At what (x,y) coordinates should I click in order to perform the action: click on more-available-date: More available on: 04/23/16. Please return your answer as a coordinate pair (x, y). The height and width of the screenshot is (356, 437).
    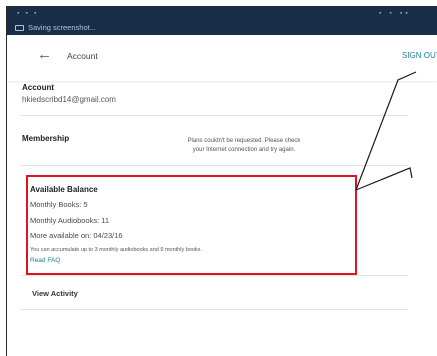
    Looking at the image, I should click on (76, 235).